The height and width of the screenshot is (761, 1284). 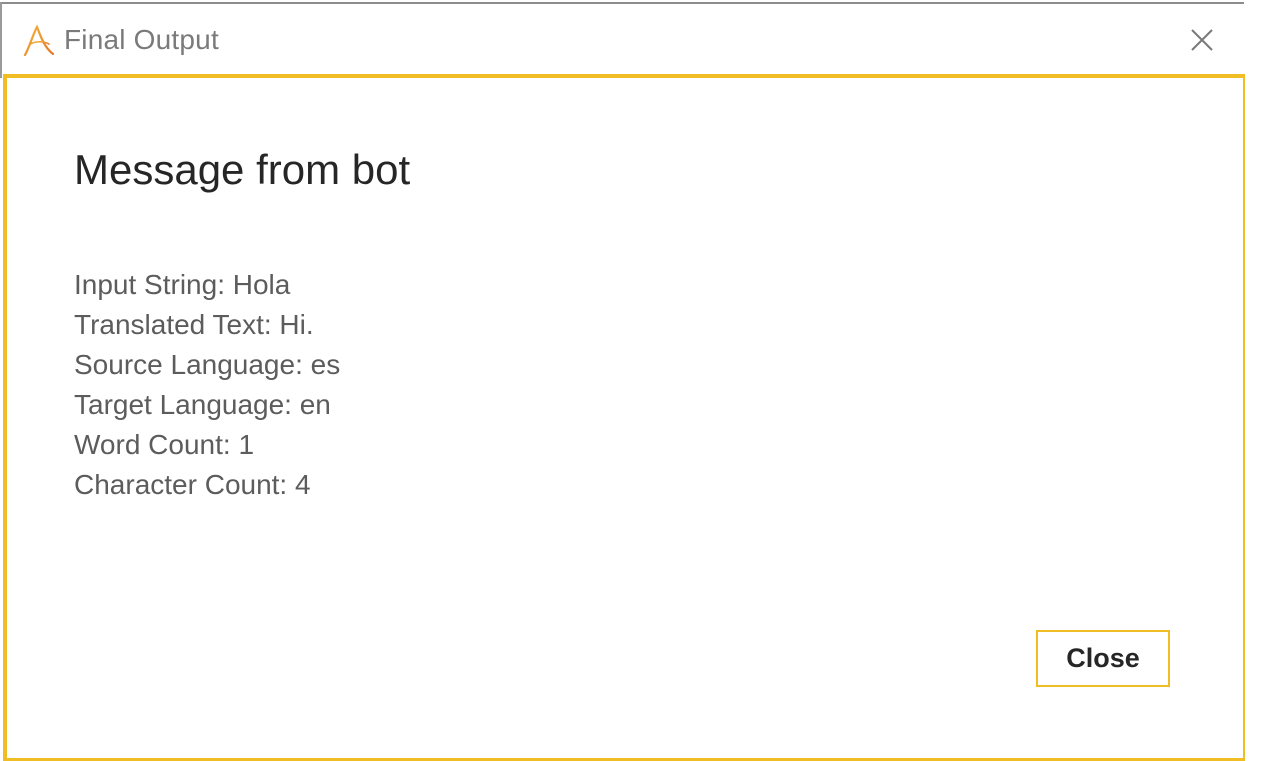 What do you see at coordinates (141, 39) in the screenshot?
I see `window-title: Final Output` at bounding box center [141, 39].